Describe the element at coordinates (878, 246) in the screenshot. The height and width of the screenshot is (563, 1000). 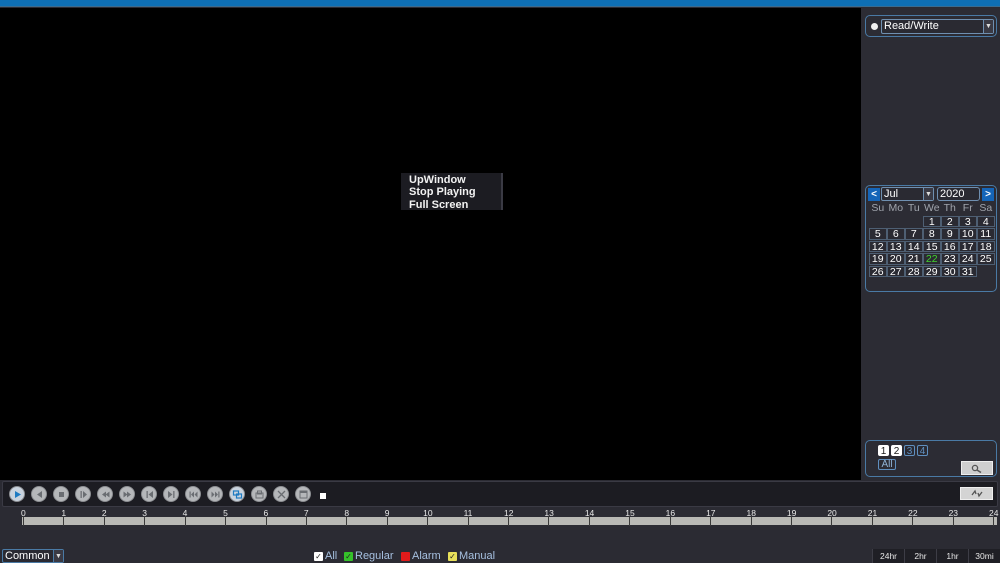
I see `calendar-day: 12` at that location.